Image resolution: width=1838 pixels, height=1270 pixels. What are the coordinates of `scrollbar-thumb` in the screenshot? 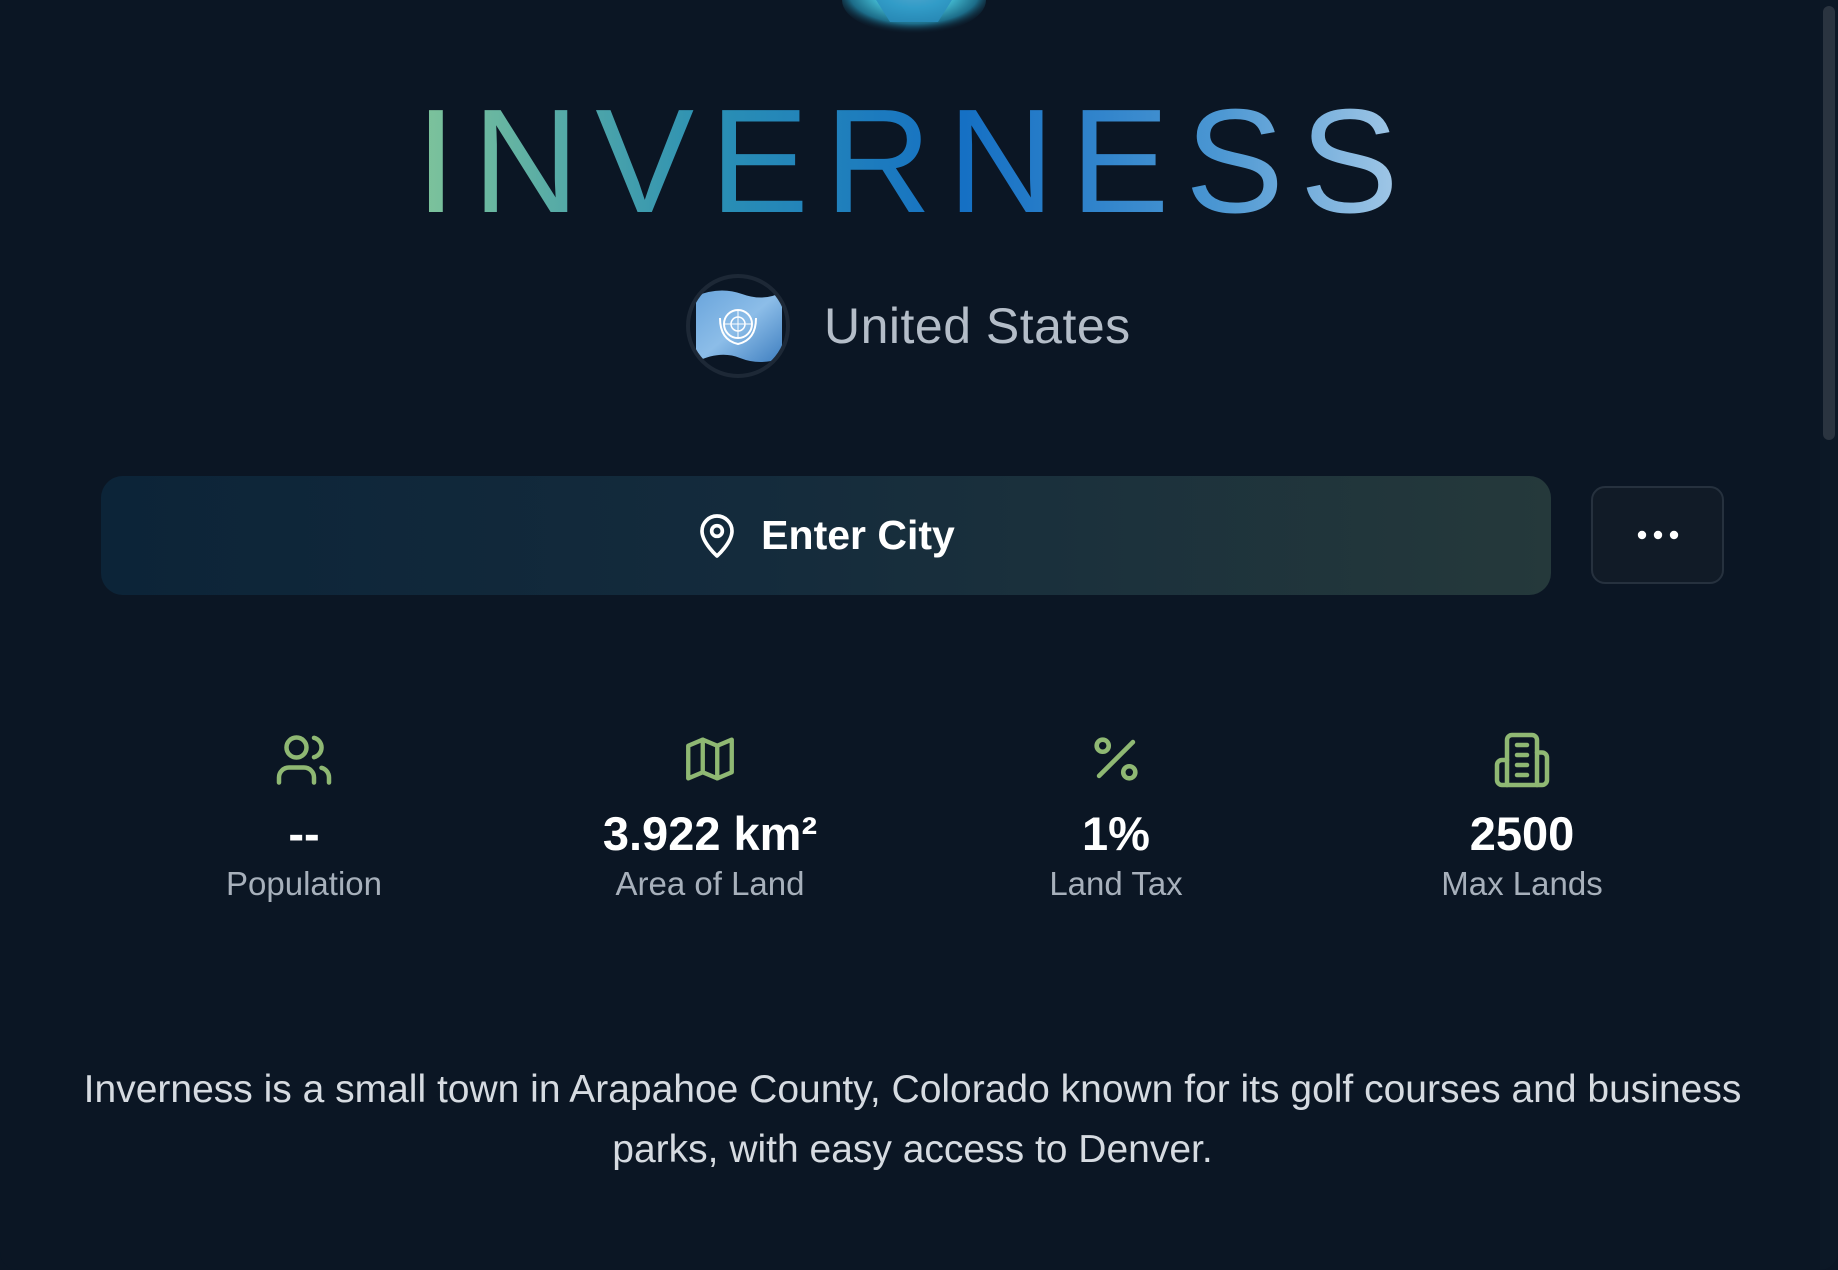 It's located at (1829, 223).